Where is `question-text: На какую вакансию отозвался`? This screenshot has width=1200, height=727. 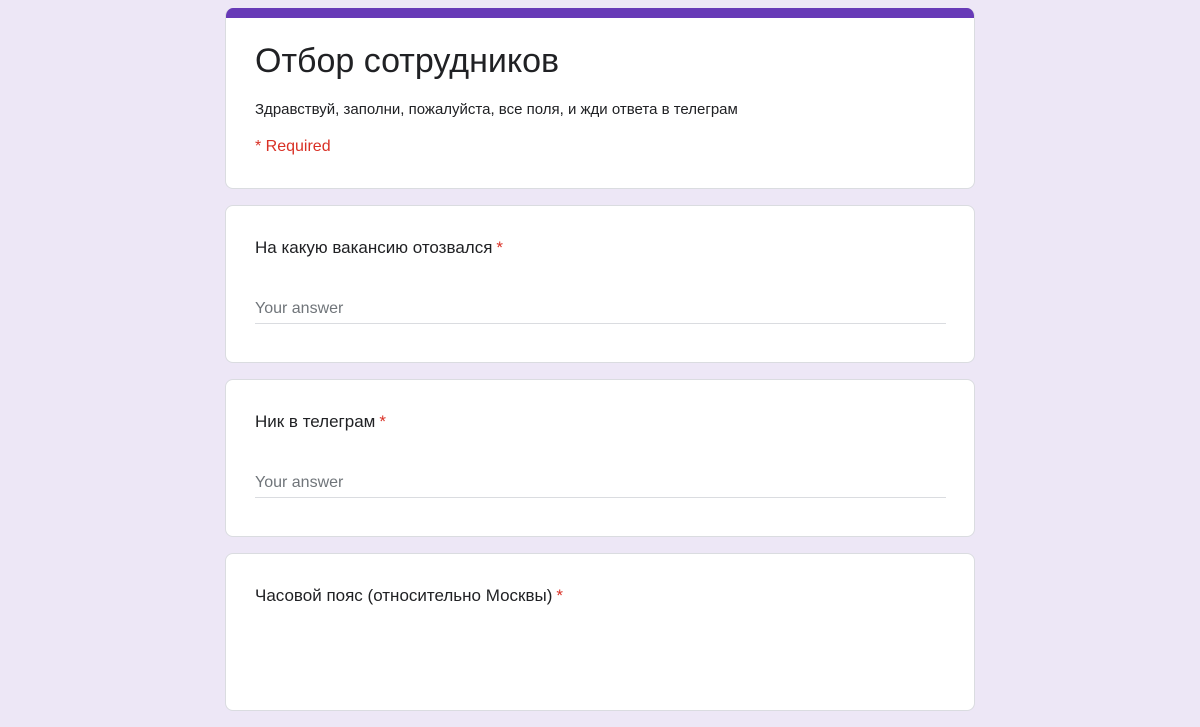 question-text: На какую вакансию отозвался is located at coordinates (374, 247).